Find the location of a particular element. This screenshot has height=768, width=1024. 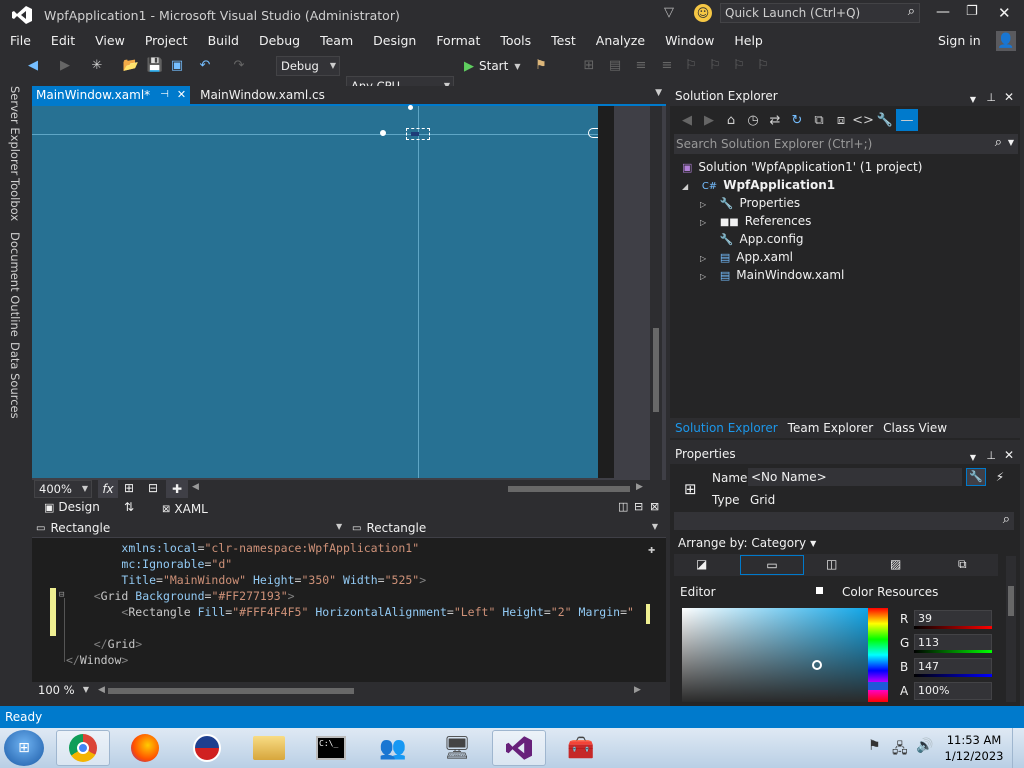

close-tab-icon: ✕ is located at coordinates (181, 95).